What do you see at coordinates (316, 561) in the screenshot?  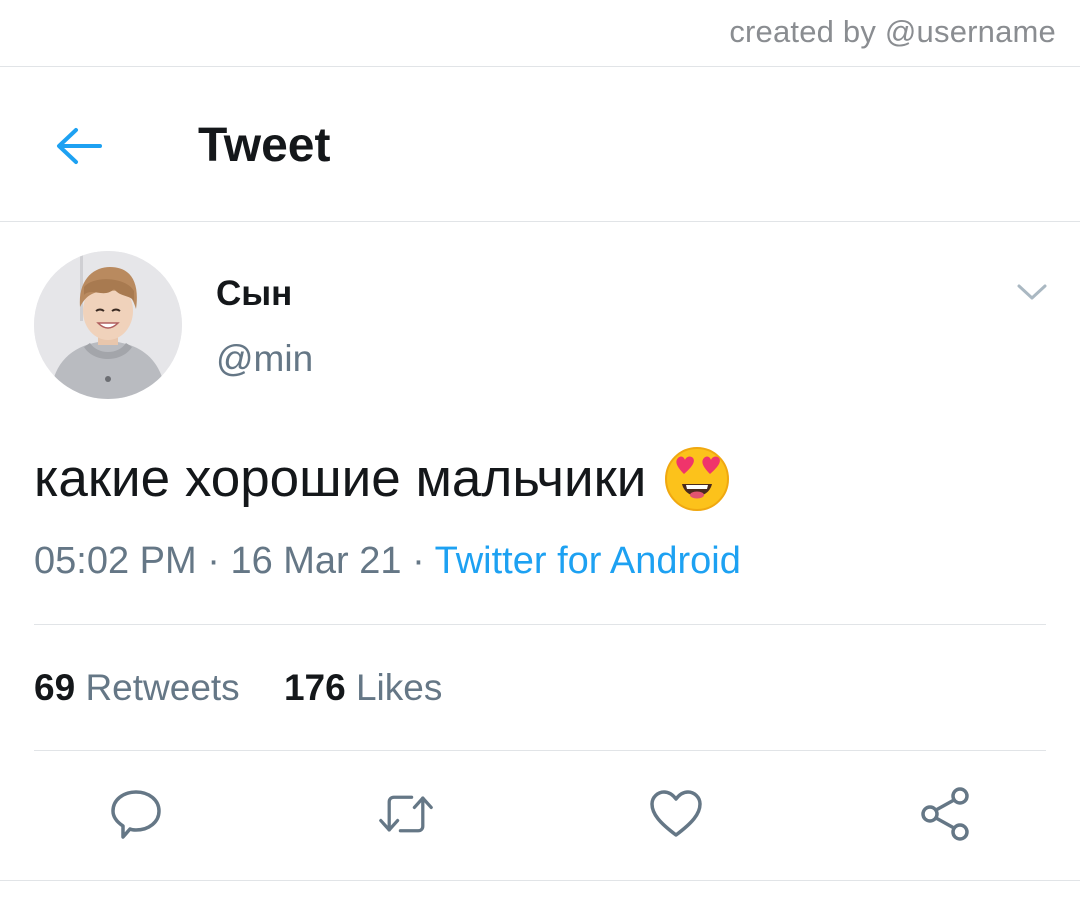 I see `tweet-date: 16 Mar 21` at bounding box center [316, 561].